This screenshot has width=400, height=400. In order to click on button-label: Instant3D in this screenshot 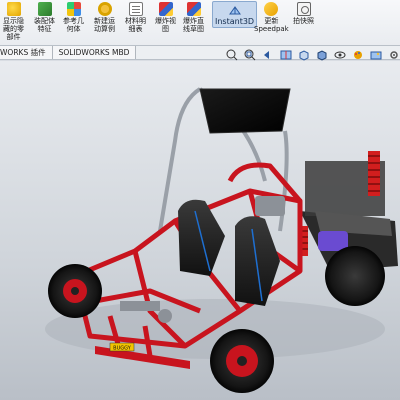, I will do `click(235, 21)`.